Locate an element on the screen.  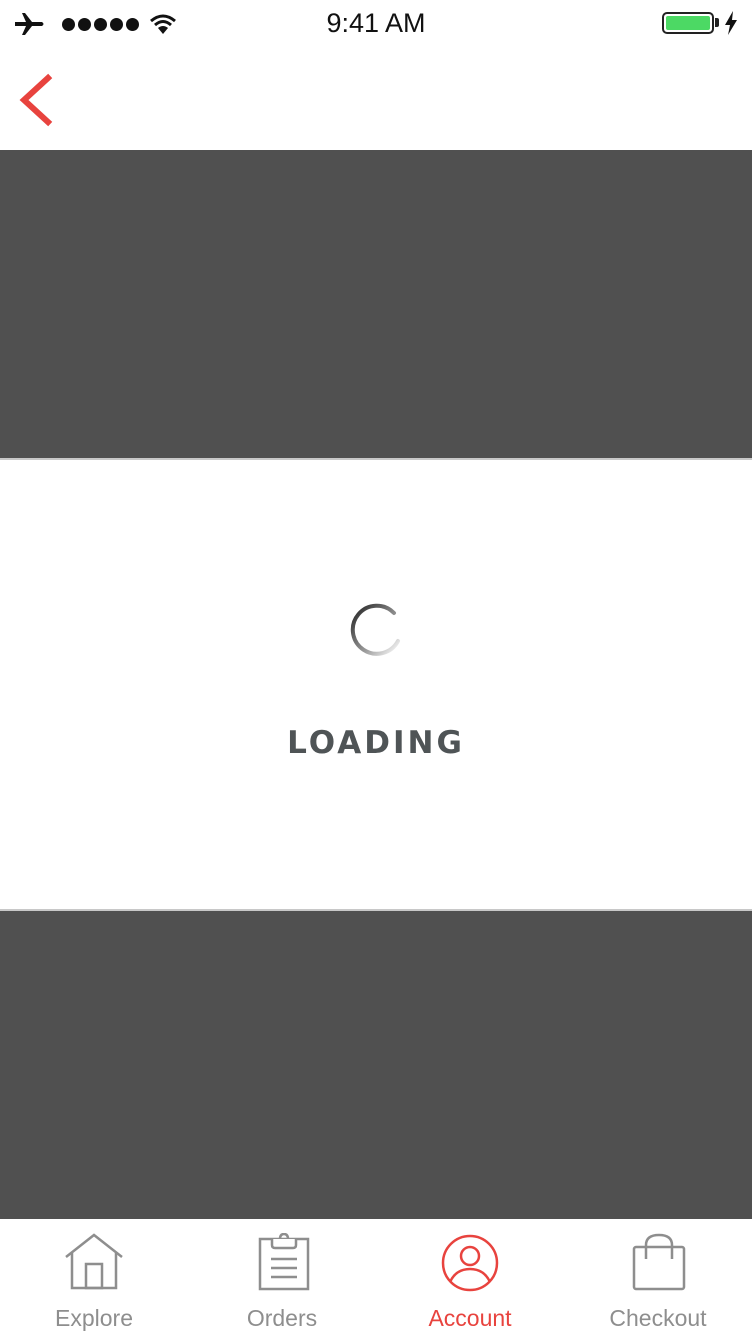
tab-bar: Explore Orders Account Checkout is located at coordinates (376, 1276).